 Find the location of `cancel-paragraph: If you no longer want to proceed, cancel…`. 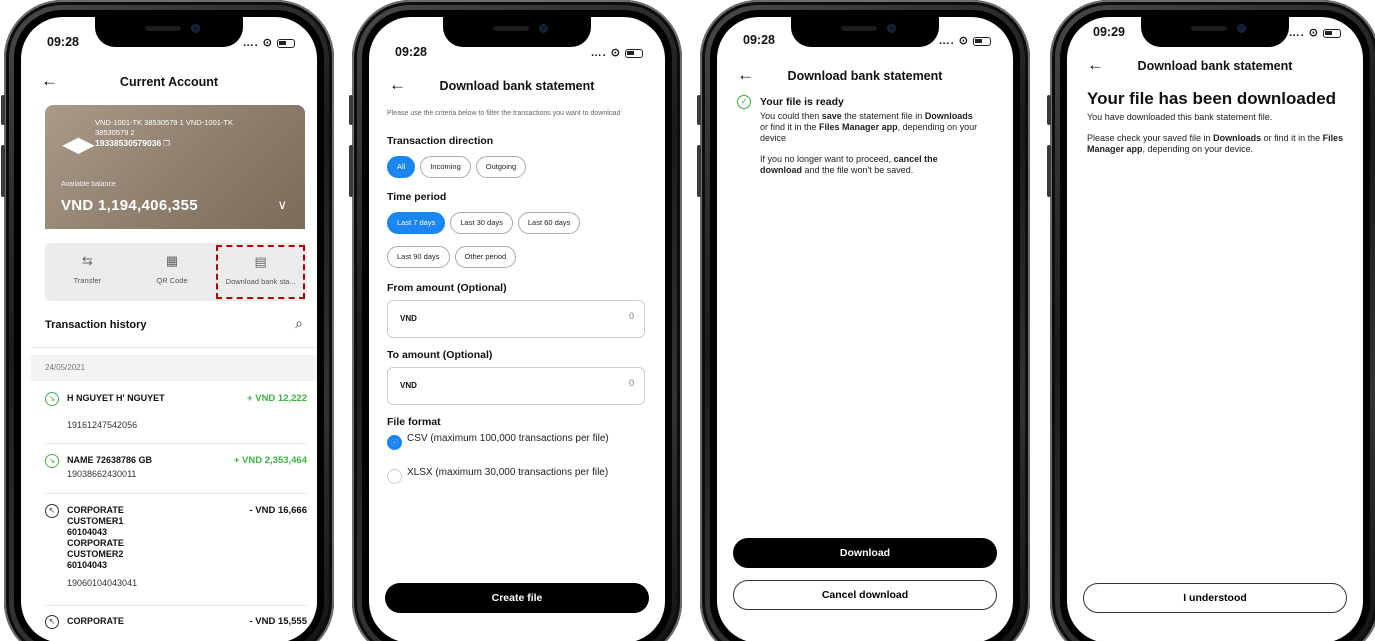

cancel-paragraph: If you no longer want to proceed, cancel… is located at coordinates (849, 164).